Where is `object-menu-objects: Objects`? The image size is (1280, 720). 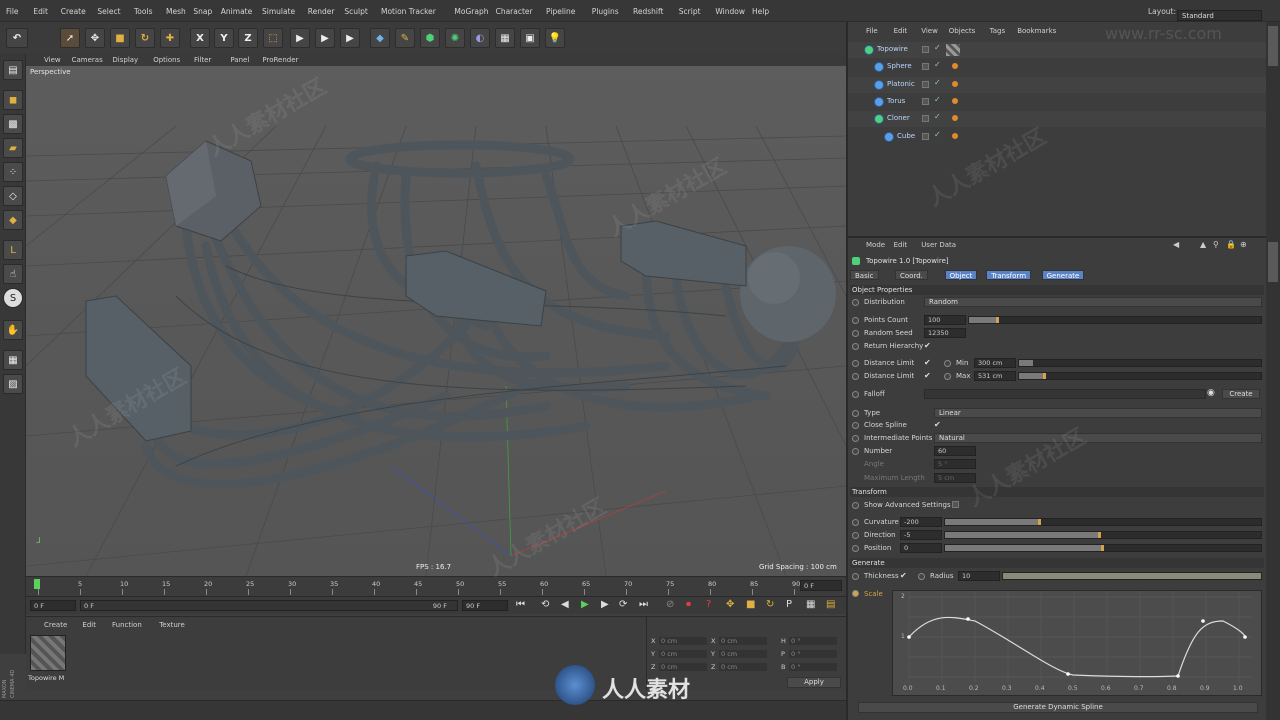
object-menu-objects: Objects is located at coordinates (962, 31).